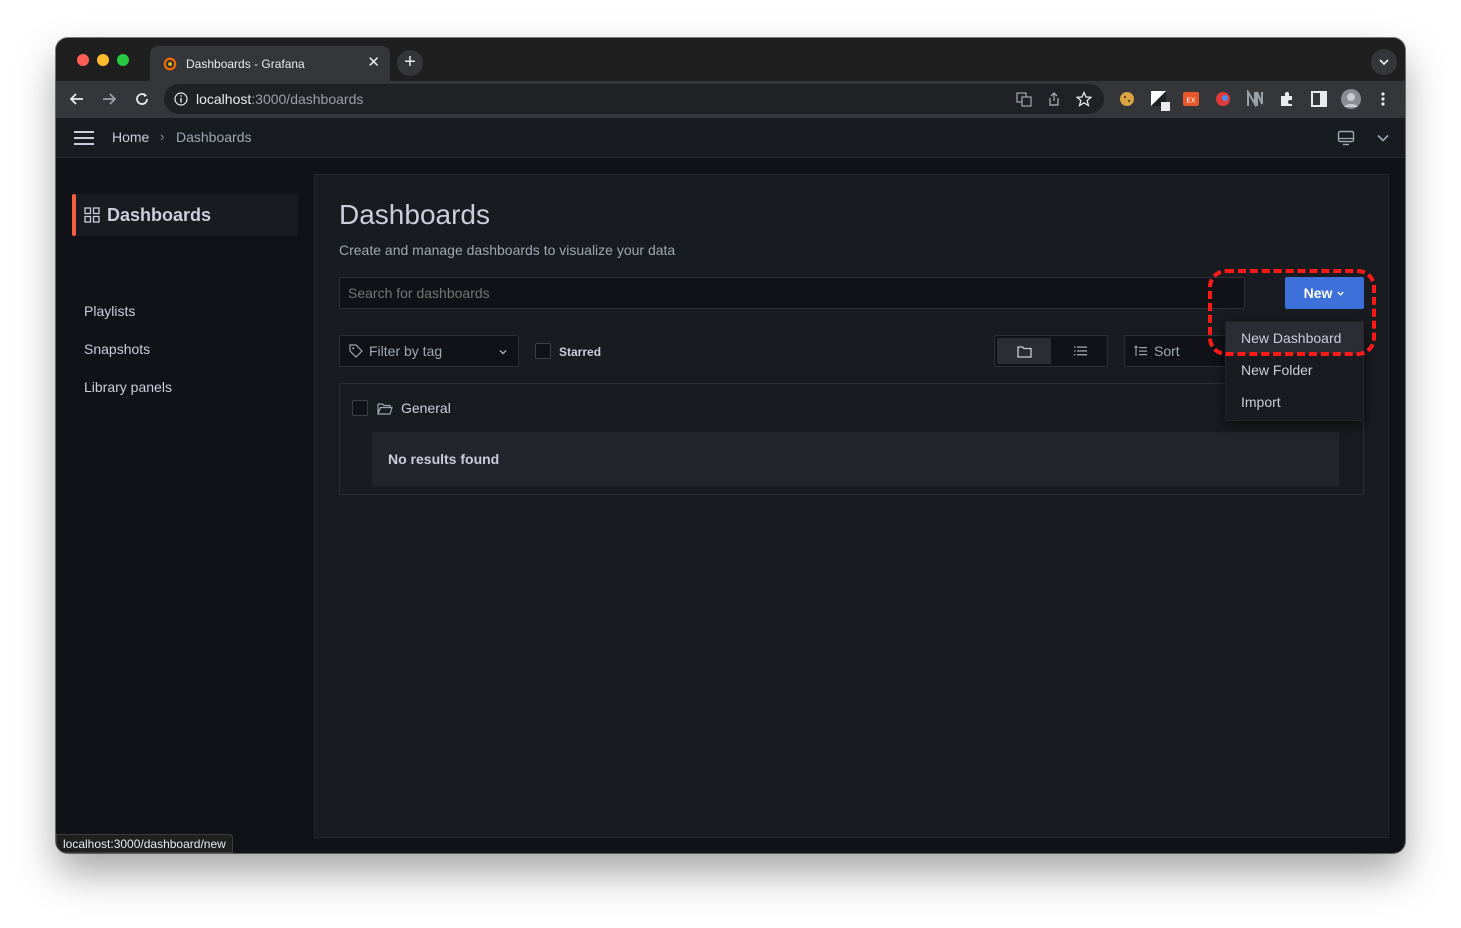 Image resolution: width=1461 pixels, height=928 pixels. What do you see at coordinates (1255, 98) in the screenshot?
I see `n-extension-icon` at bounding box center [1255, 98].